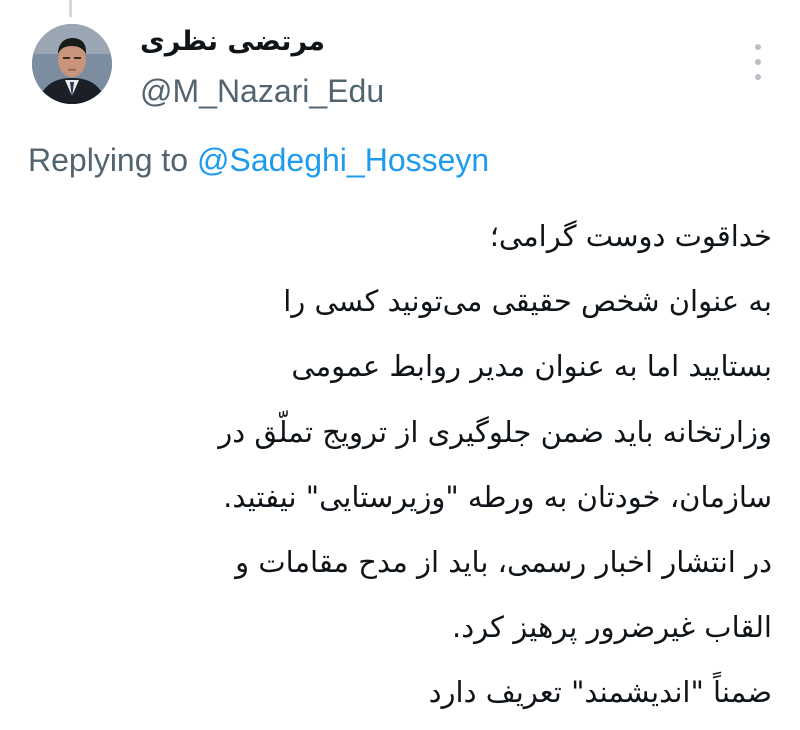 Image resolution: width=800 pixels, height=730 pixels. I want to click on author-handle: @M_Nazari_Edu, so click(262, 91).